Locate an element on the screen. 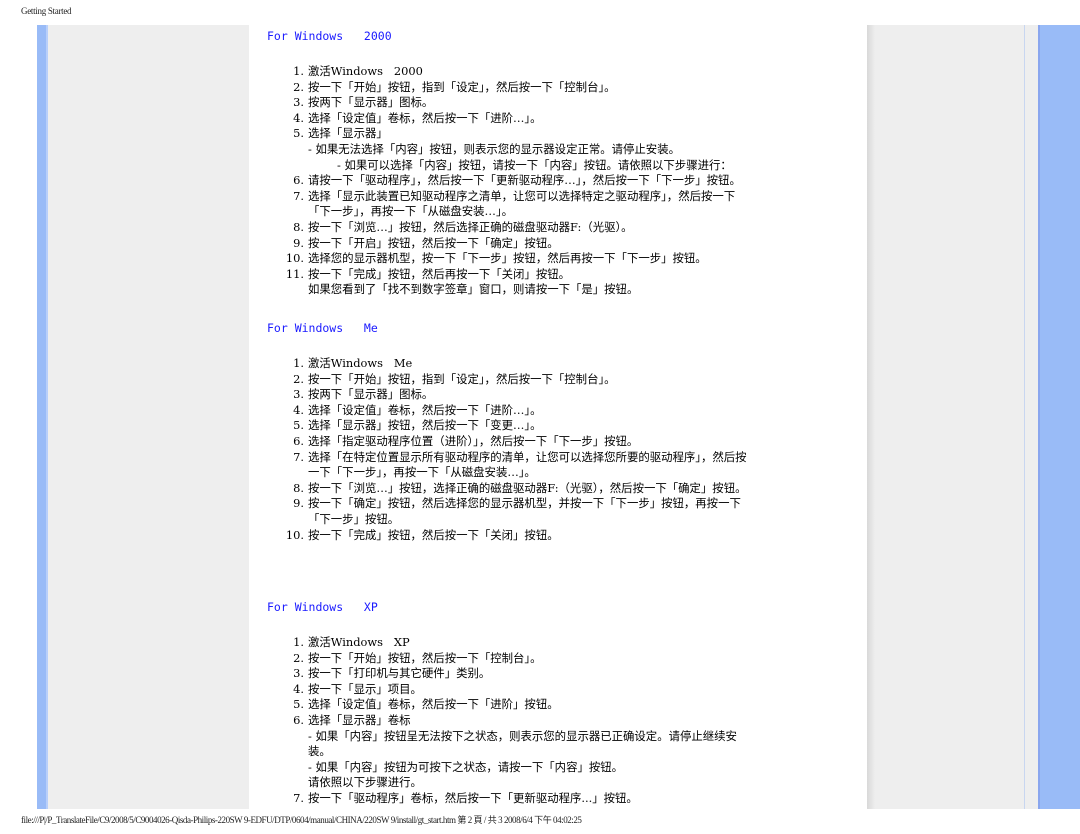 This screenshot has width=1080, height=834. step-text: 按一下「驱动程序」卷标，然后按一下「更新驱动程序...」按钮。 is located at coordinates (473, 797).